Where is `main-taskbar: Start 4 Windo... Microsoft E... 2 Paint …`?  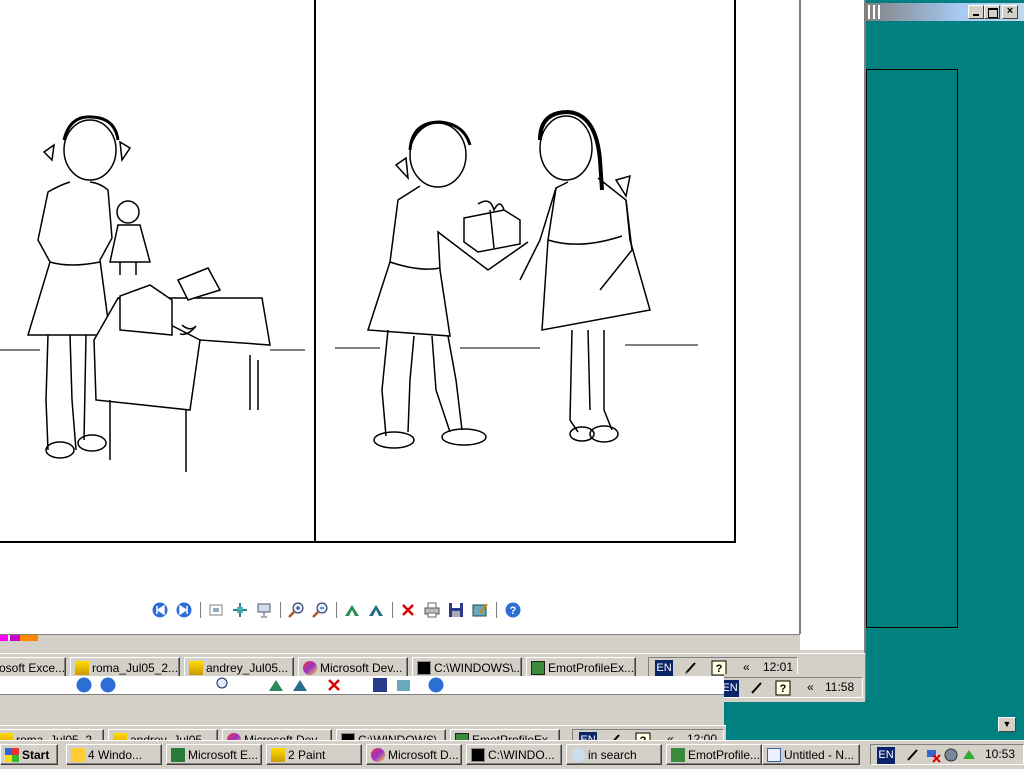 main-taskbar: Start 4 Windo... Microsoft E... 2 Paint … is located at coordinates (512, 754).